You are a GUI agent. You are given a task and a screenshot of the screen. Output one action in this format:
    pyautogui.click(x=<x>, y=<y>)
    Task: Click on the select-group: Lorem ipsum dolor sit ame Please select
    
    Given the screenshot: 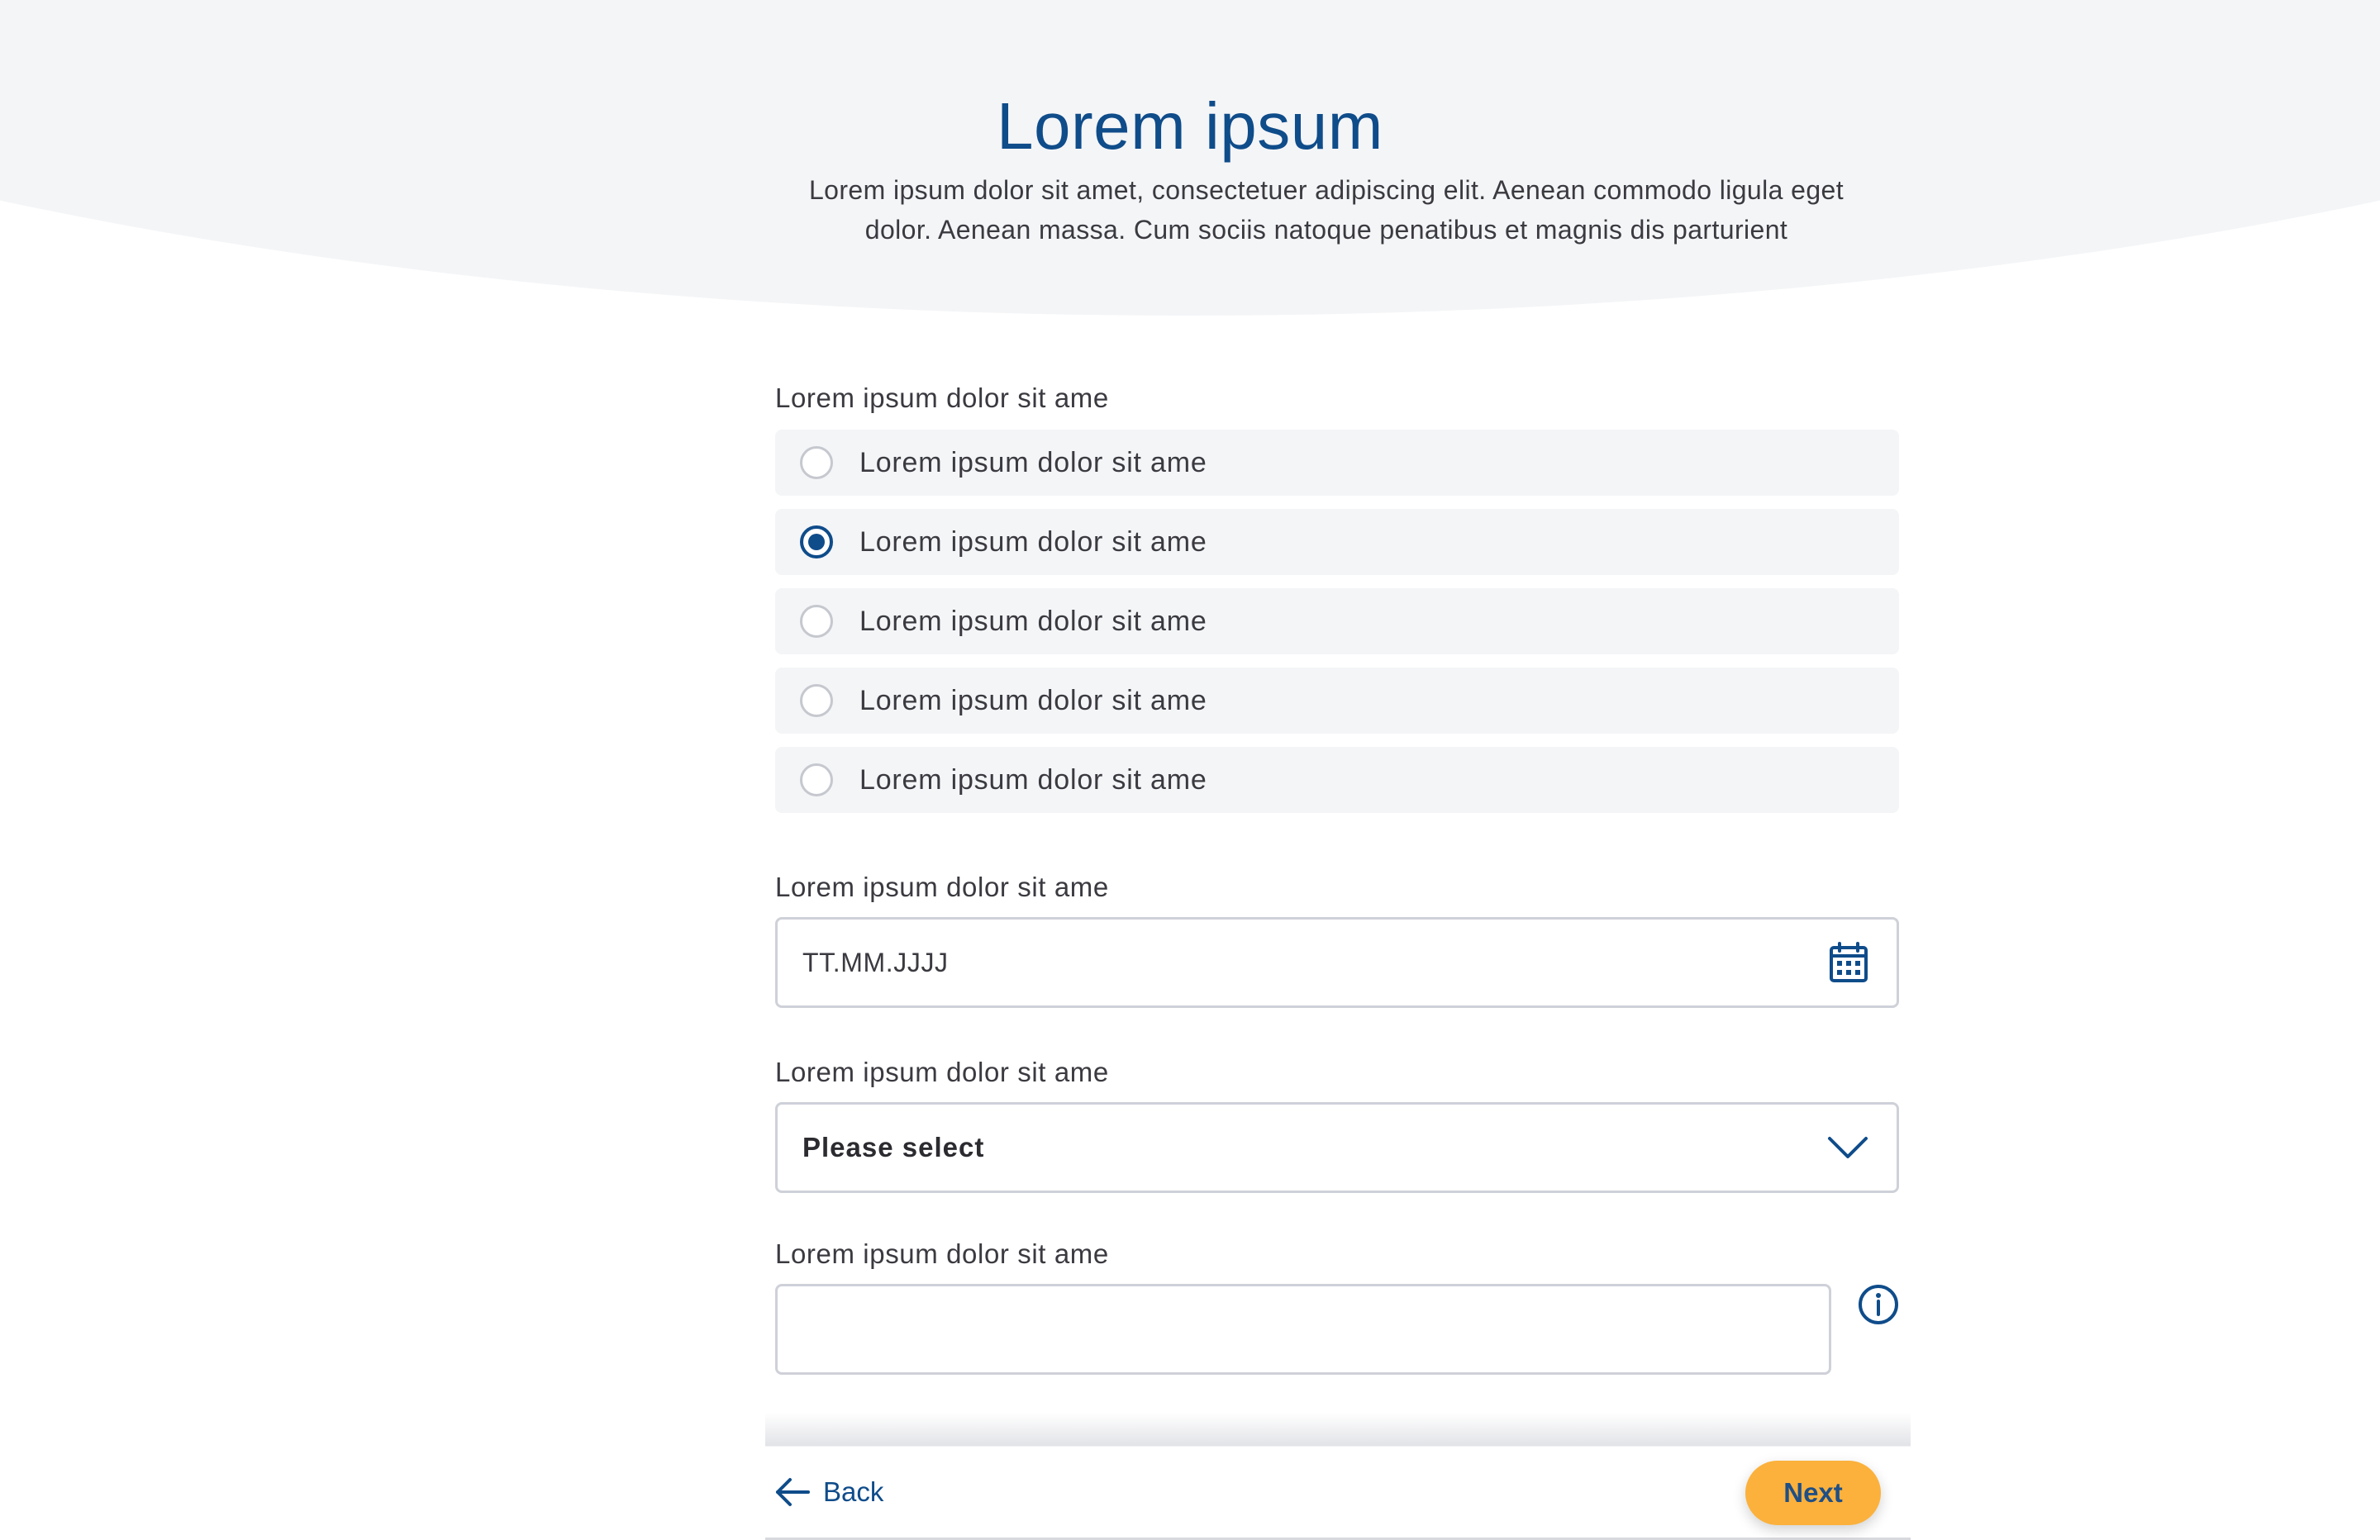 What is the action you would take?
    pyautogui.click(x=1337, y=1123)
    